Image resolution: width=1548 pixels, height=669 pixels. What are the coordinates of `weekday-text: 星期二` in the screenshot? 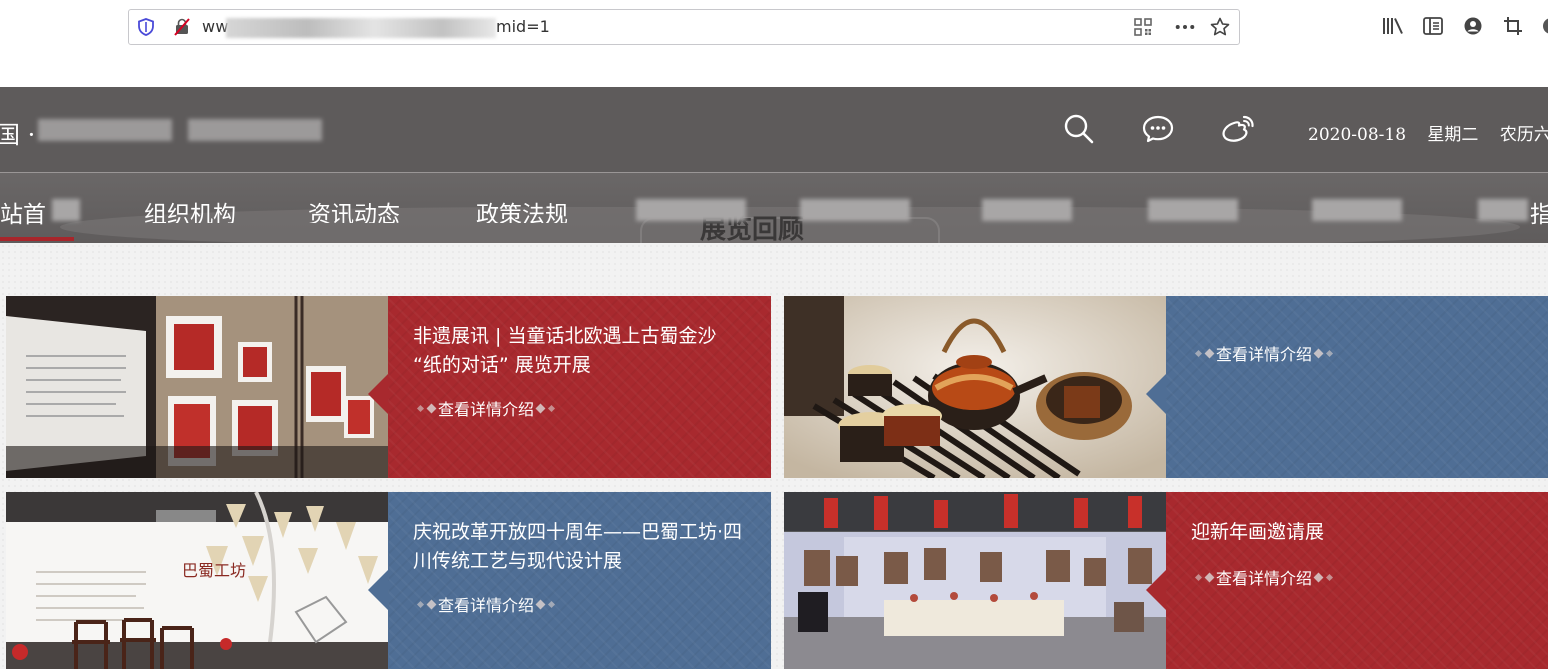 It's located at (1453, 135).